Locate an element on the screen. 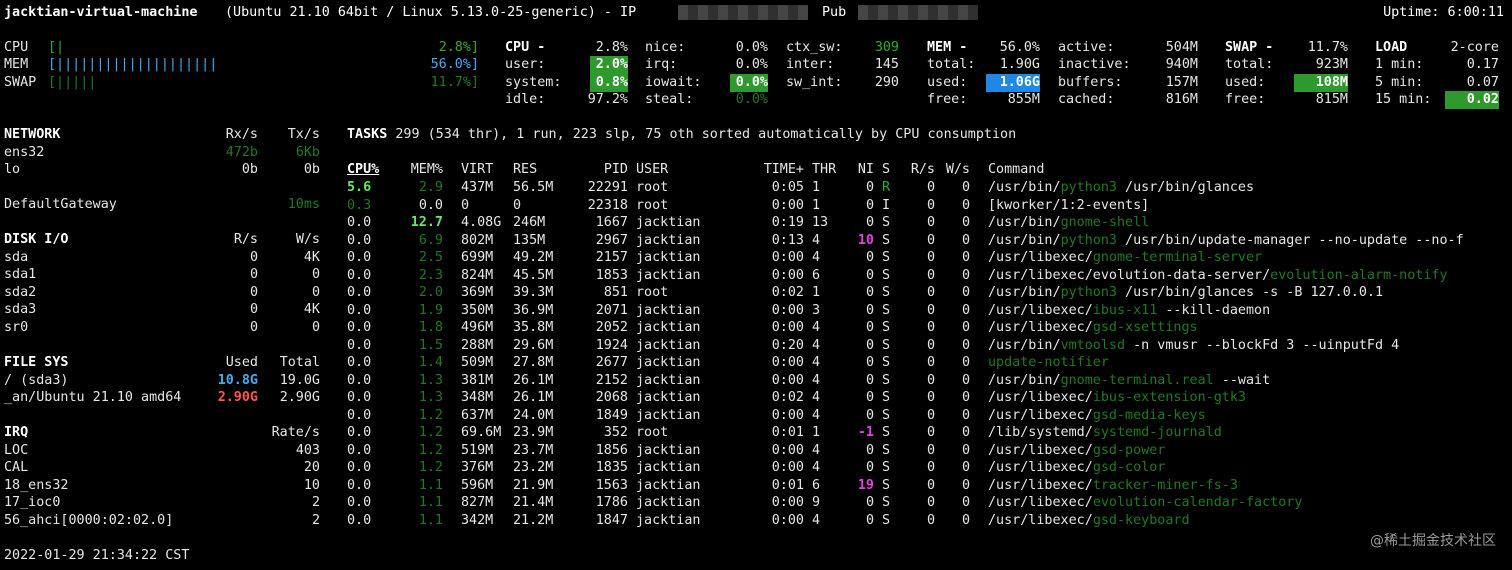 The width and height of the screenshot is (1512, 570). col-user: USER is located at coordinates (652, 170).